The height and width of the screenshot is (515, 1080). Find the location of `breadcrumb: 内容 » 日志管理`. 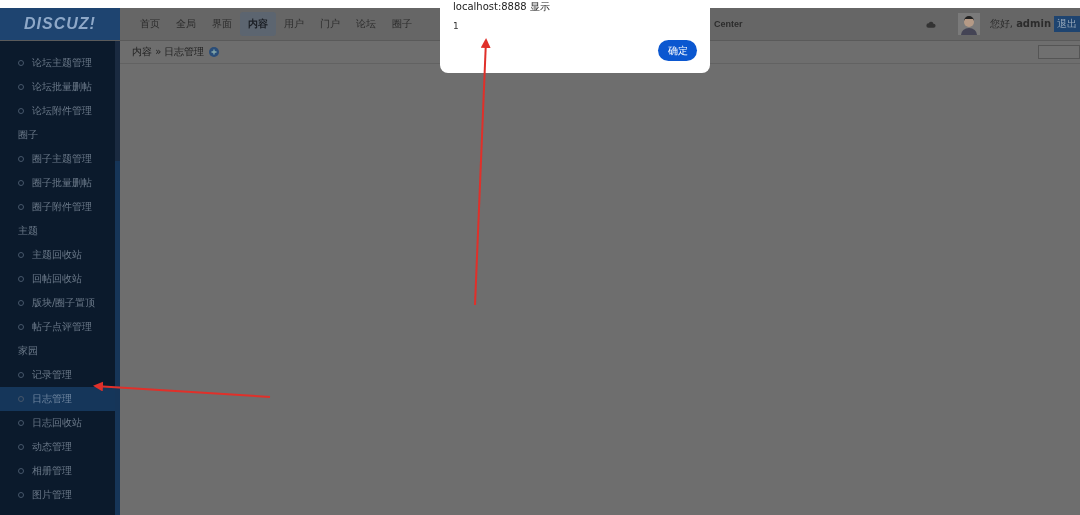

breadcrumb: 内容 » 日志管理 is located at coordinates (168, 52).